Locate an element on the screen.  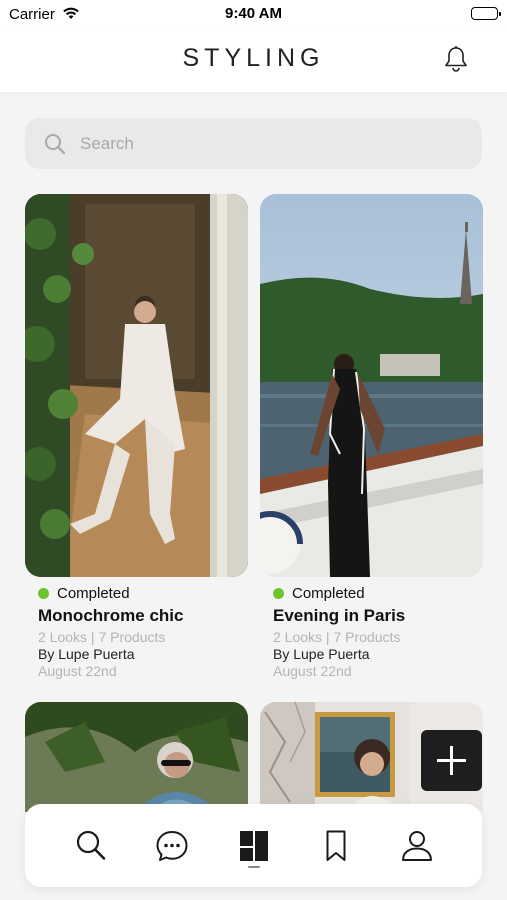
bookmark-icon is located at coordinates (336, 845).